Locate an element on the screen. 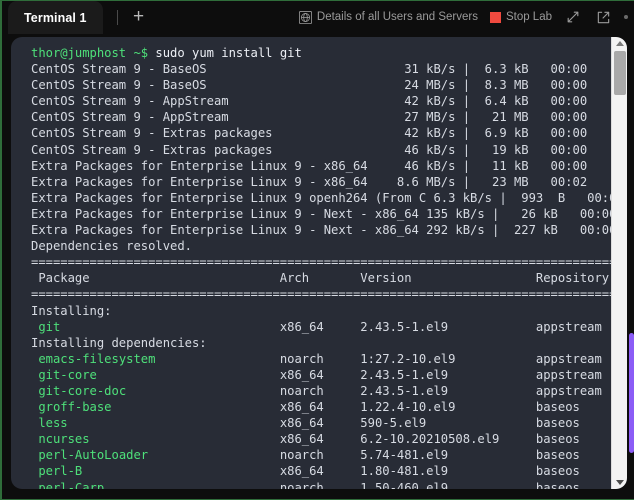 This screenshot has height=500, width=634. page-scrollbar-thumb is located at coordinates (631, 393).